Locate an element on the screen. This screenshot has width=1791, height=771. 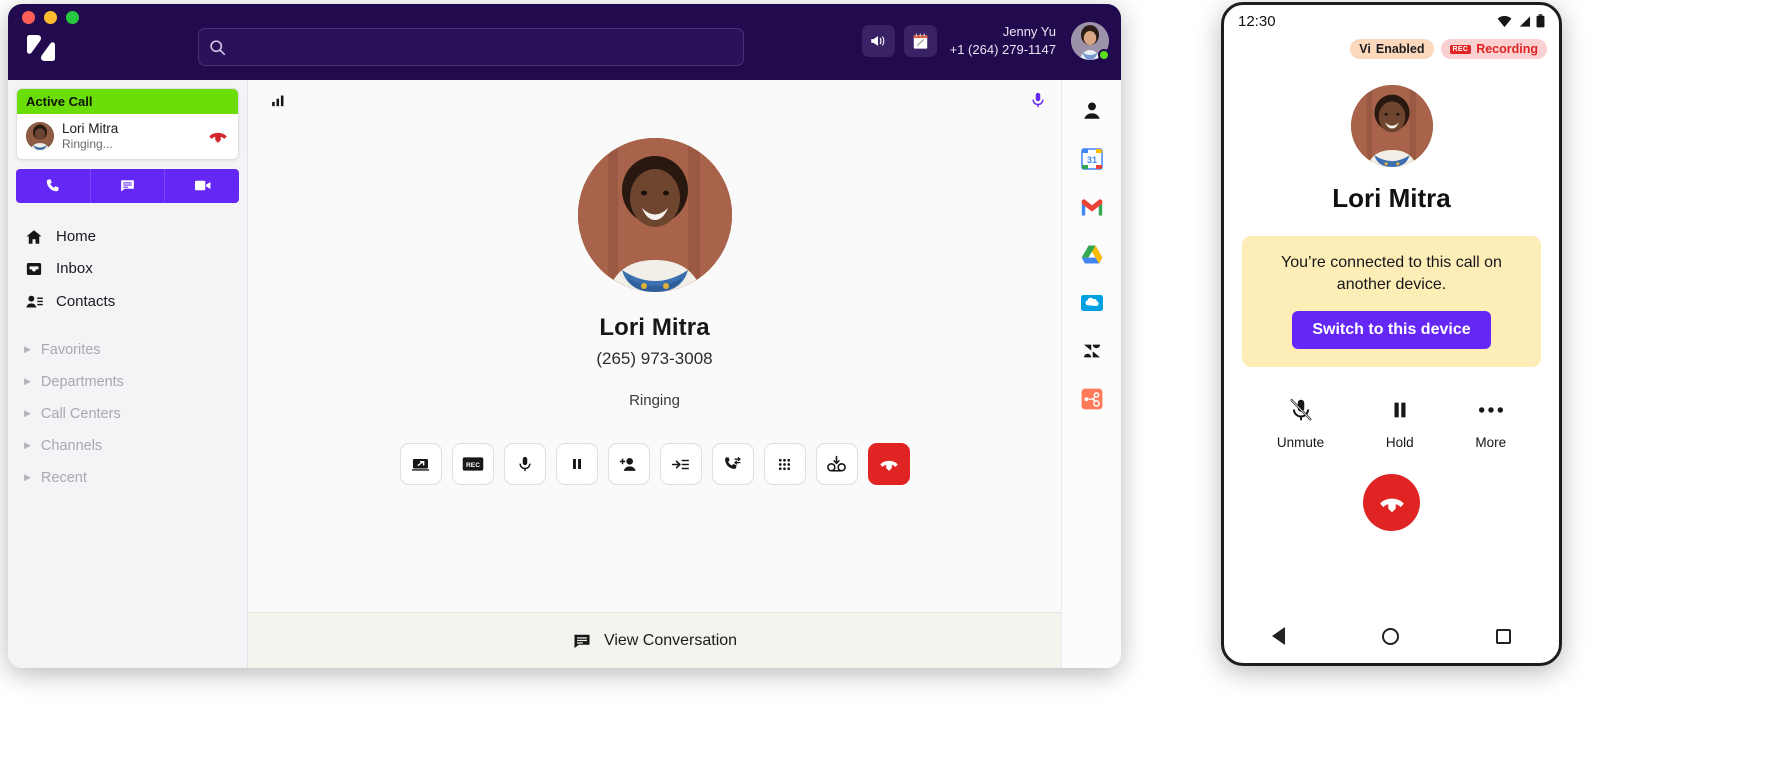
calendar-icon: 31 is located at coordinates (1092, 159).